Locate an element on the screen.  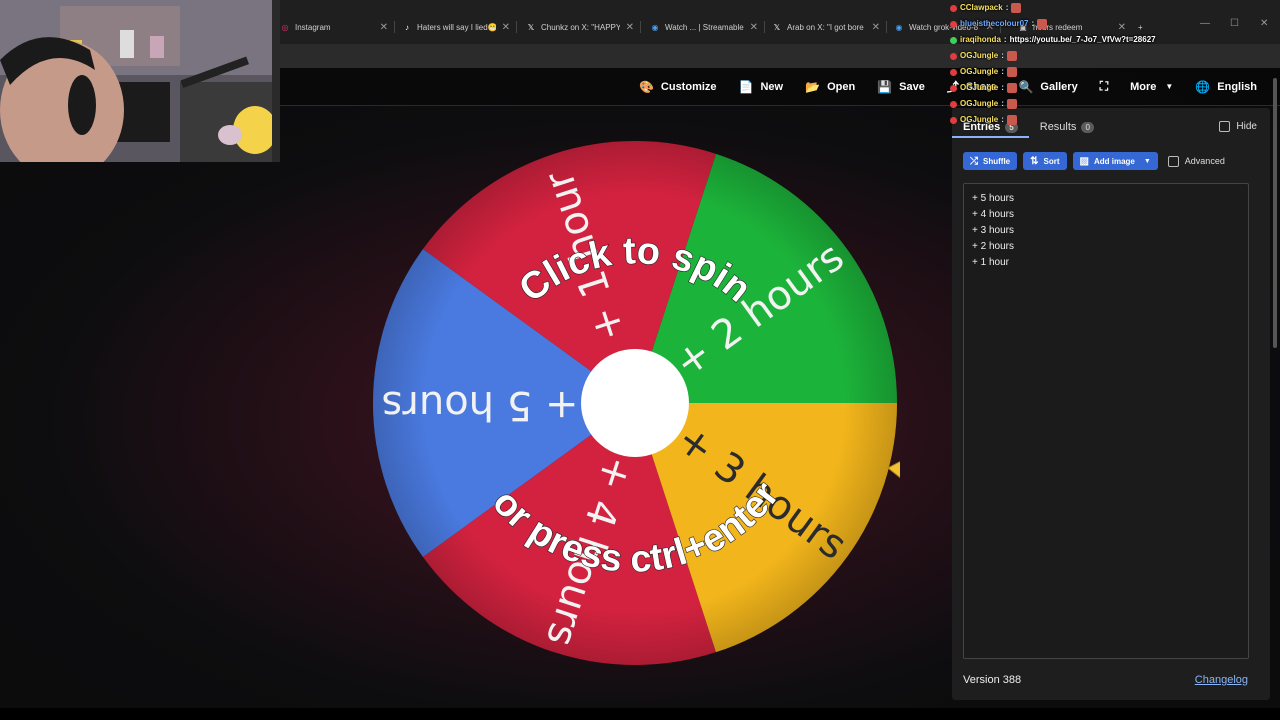
sort-label: Sort is located at coordinates (1051, 161).